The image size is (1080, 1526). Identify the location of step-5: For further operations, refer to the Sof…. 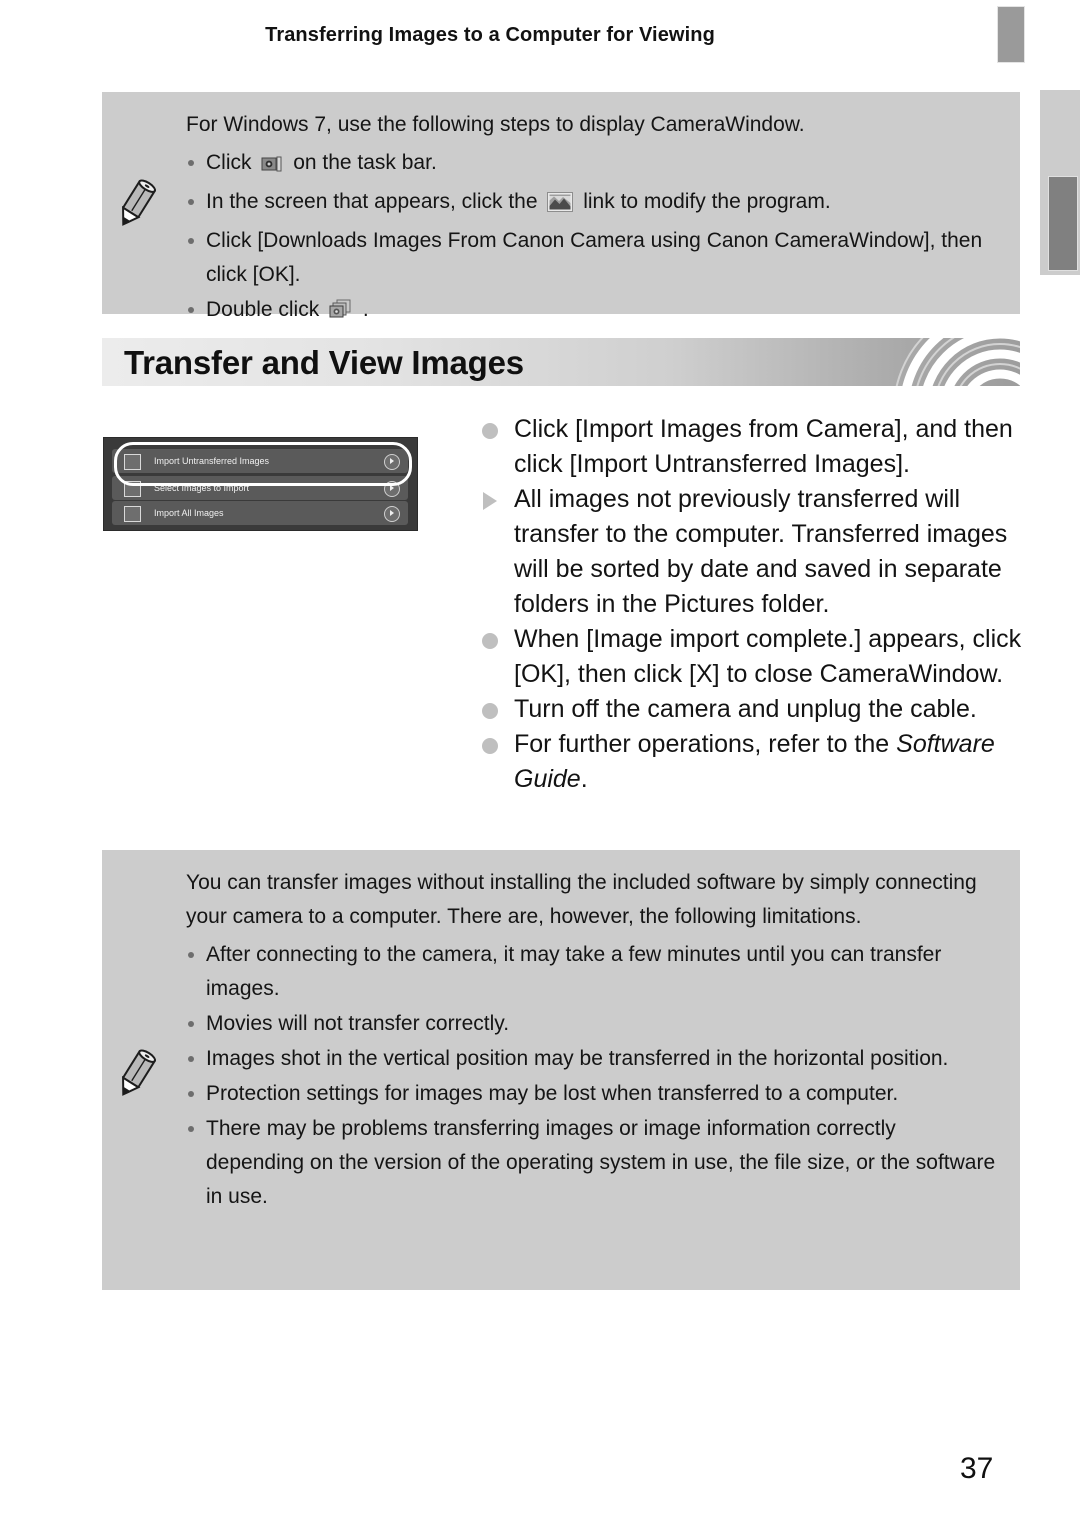
(752, 762).